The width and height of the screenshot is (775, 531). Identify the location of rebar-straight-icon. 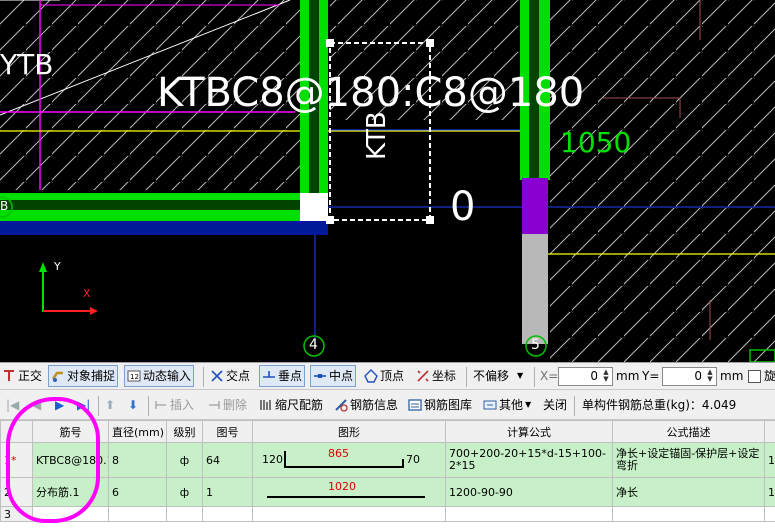
(346, 497).